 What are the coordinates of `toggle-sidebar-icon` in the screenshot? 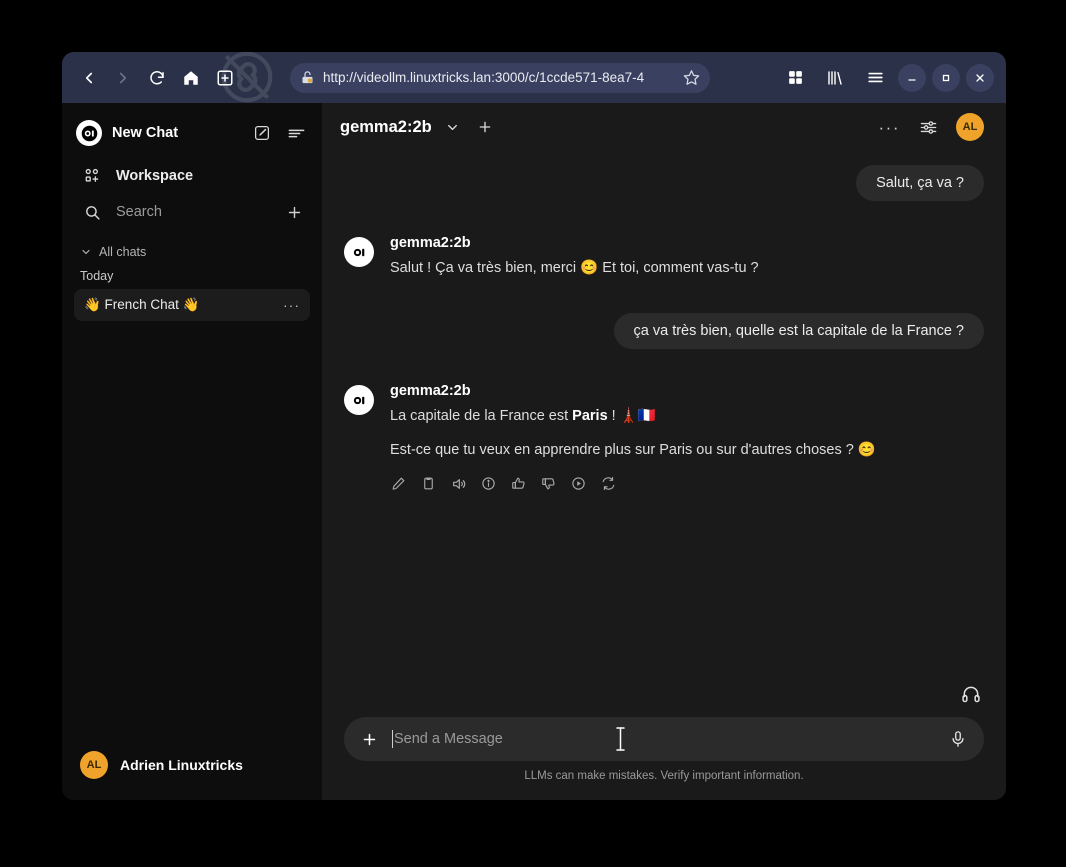 It's located at (296, 133).